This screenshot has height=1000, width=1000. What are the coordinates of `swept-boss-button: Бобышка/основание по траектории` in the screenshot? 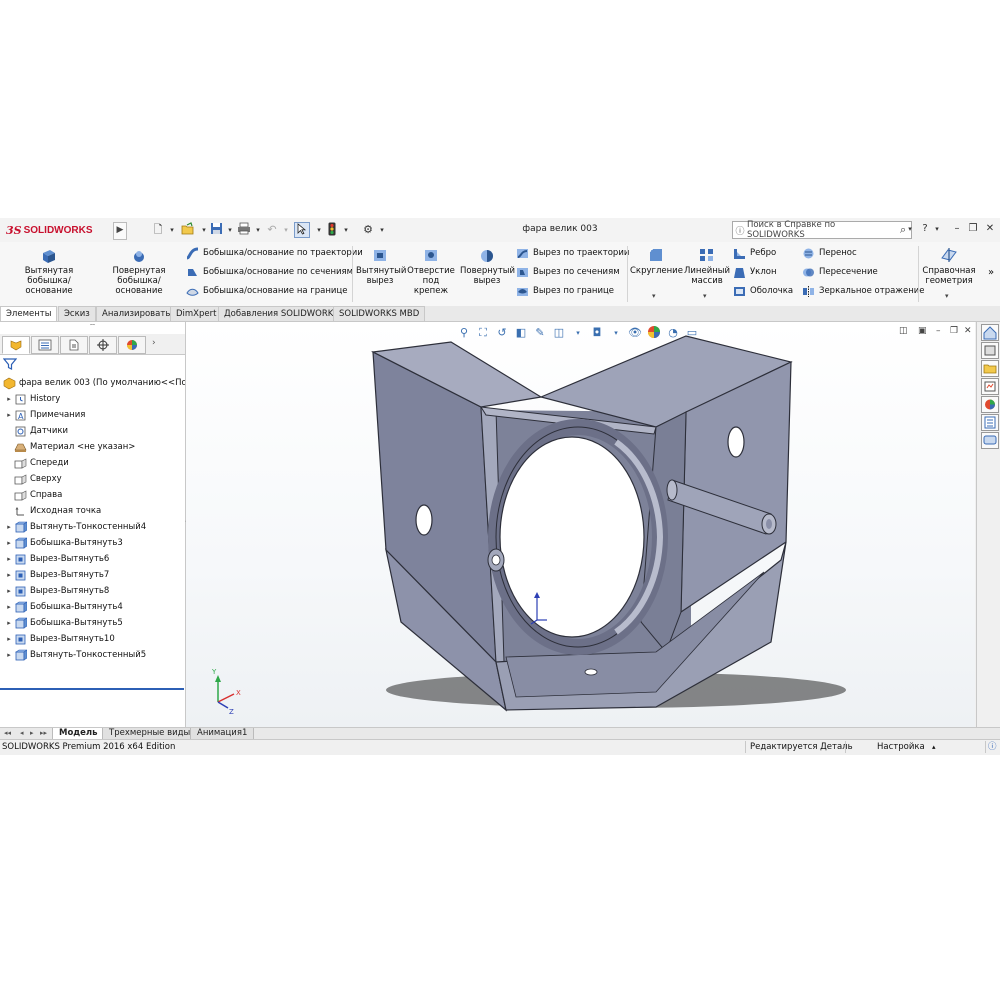 It's located at (274, 253).